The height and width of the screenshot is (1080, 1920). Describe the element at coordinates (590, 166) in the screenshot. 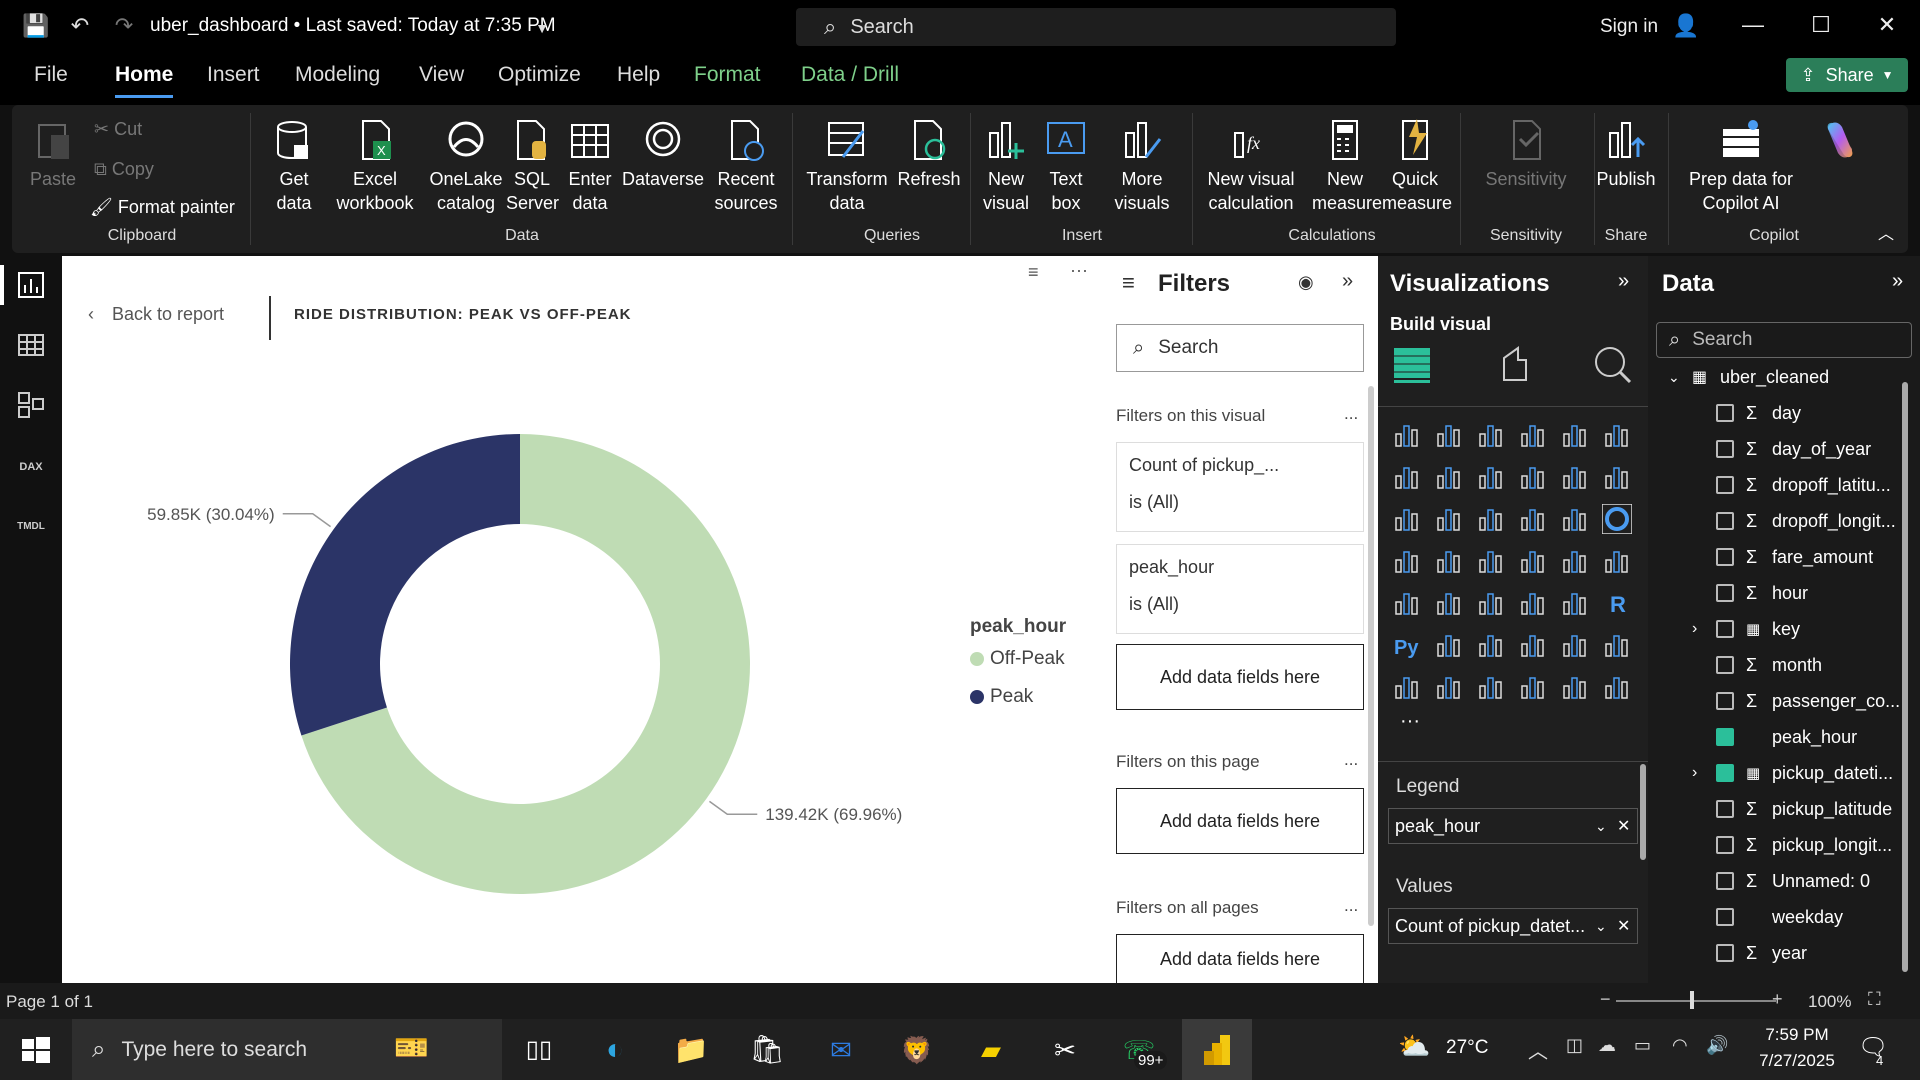

I see `enter-data-button: Enter data` at that location.